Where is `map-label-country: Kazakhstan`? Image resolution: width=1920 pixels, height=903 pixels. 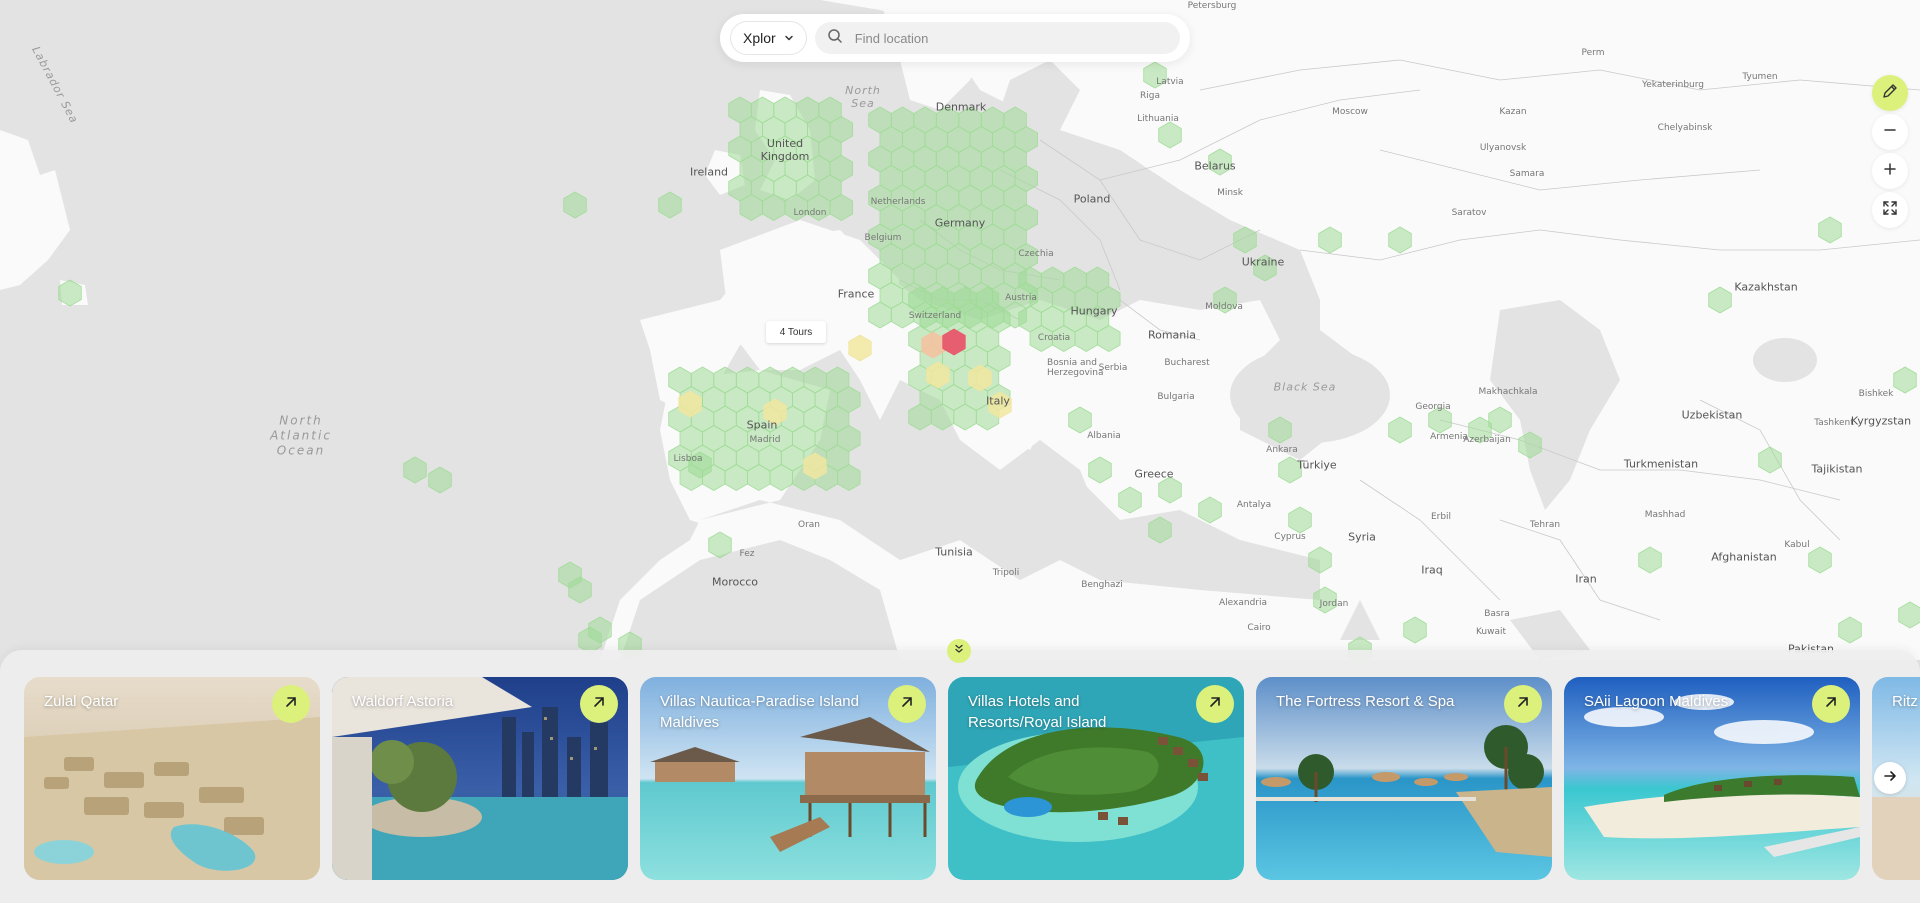
map-label-country: Kazakhstan is located at coordinates (1766, 287).